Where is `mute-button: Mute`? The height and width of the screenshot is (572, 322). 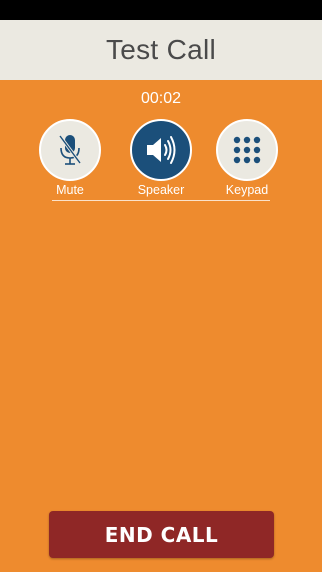 mute-button: Mute is located at coordinates (70, 158).